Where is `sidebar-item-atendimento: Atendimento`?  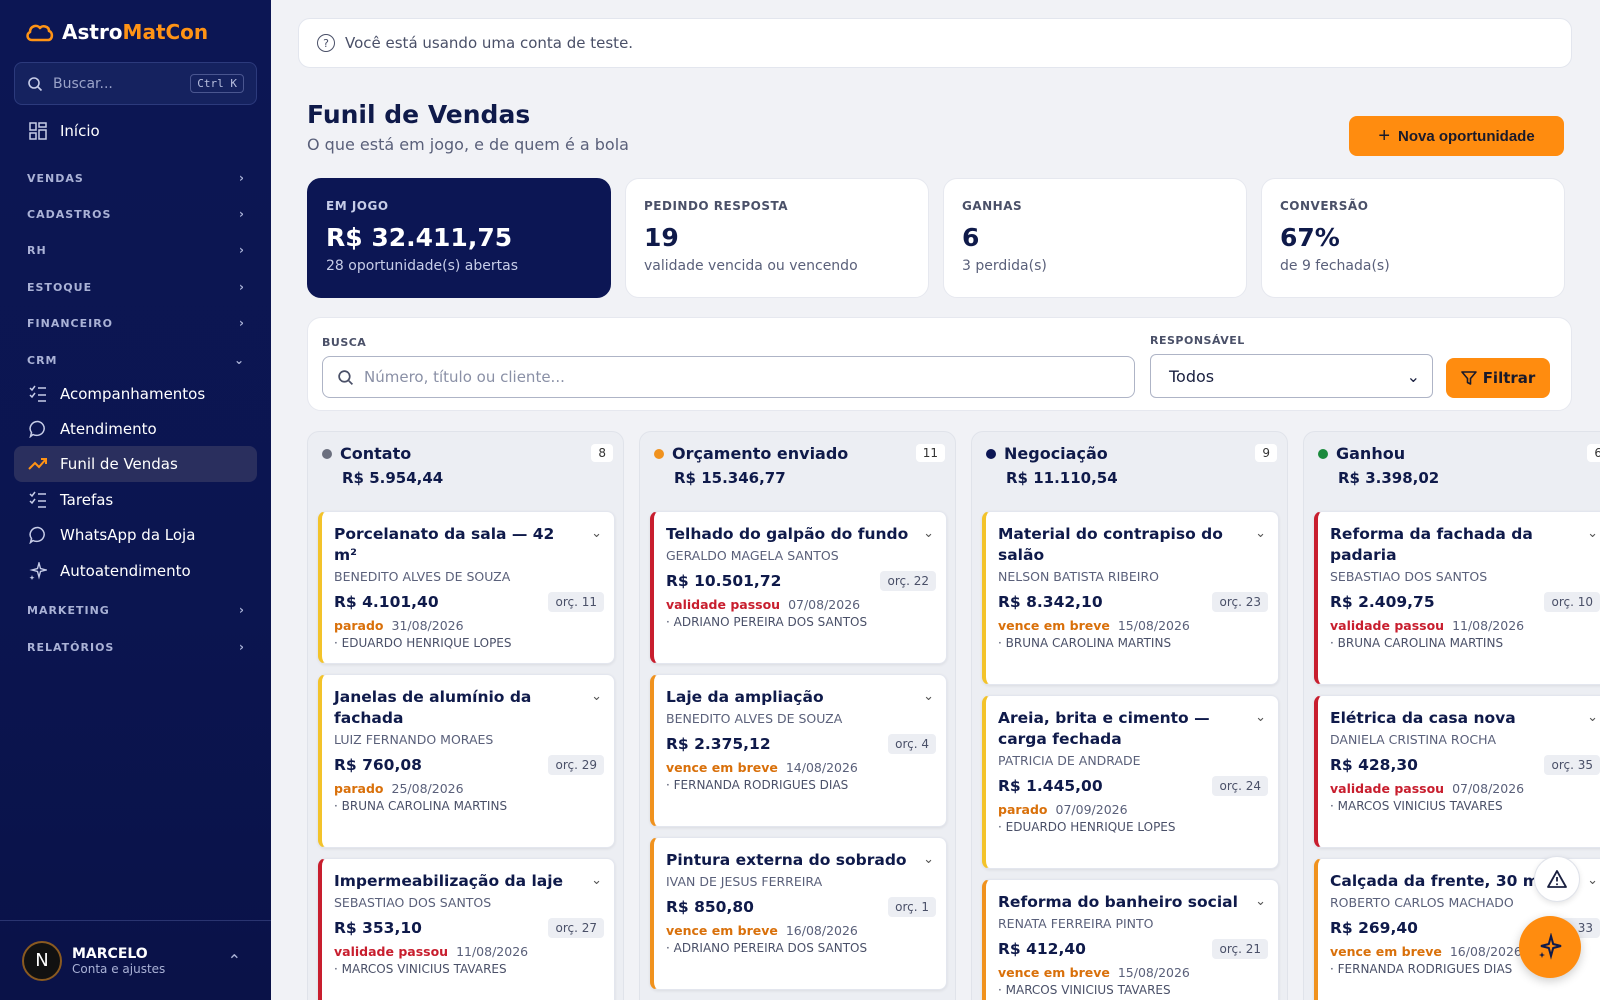
sidebar-item-atendimento: Atendimento is located at coordinates (135, 429).